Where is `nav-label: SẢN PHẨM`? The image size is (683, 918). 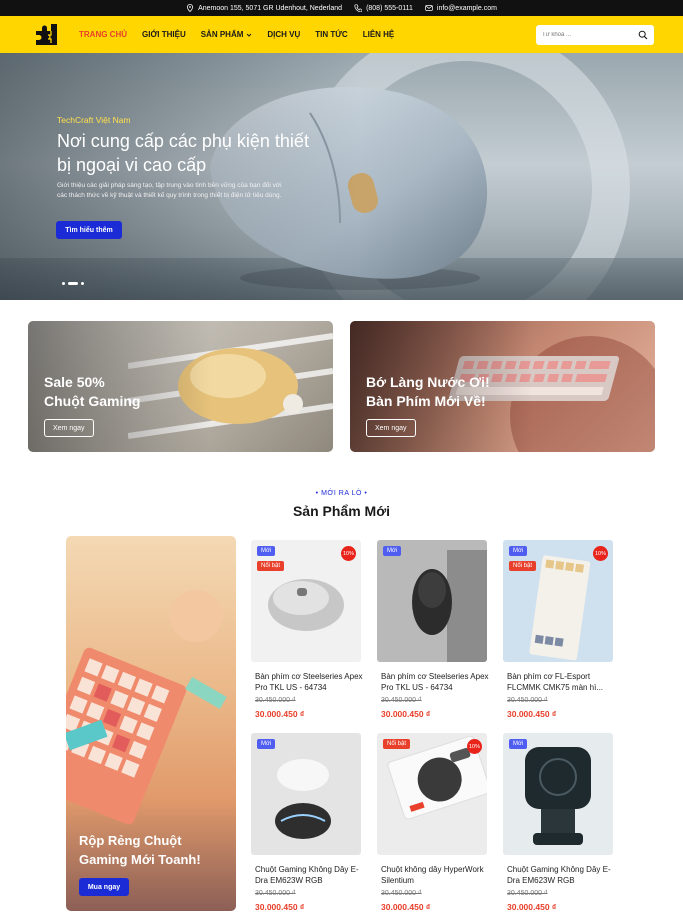
nav-label: SẢN PHẨM is located at coordinates (222, 34).